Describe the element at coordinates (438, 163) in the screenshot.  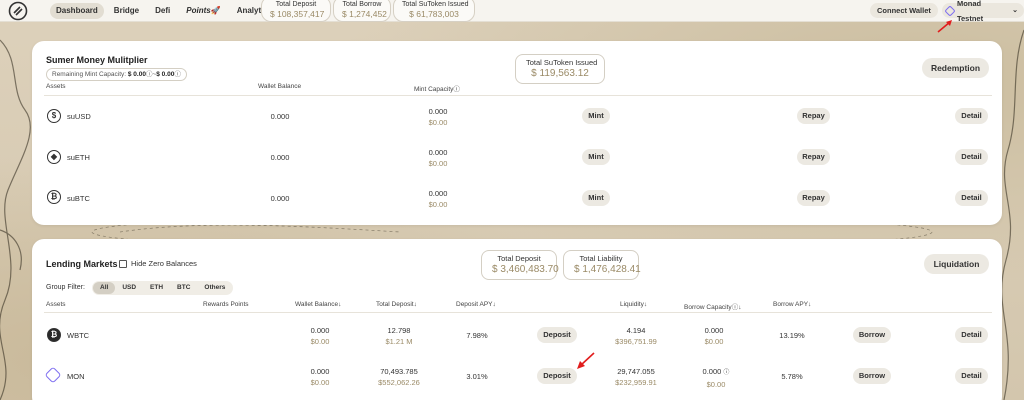
I see `mint-capacity-usd: $0.00` at that location.